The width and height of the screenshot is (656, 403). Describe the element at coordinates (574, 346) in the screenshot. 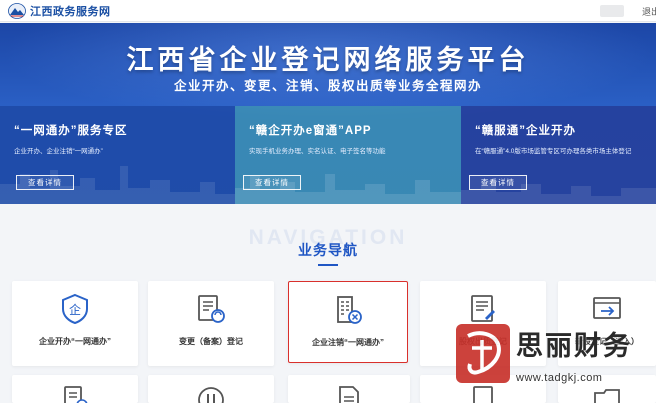

I see `watermark-name: 思丽财务` at that location.